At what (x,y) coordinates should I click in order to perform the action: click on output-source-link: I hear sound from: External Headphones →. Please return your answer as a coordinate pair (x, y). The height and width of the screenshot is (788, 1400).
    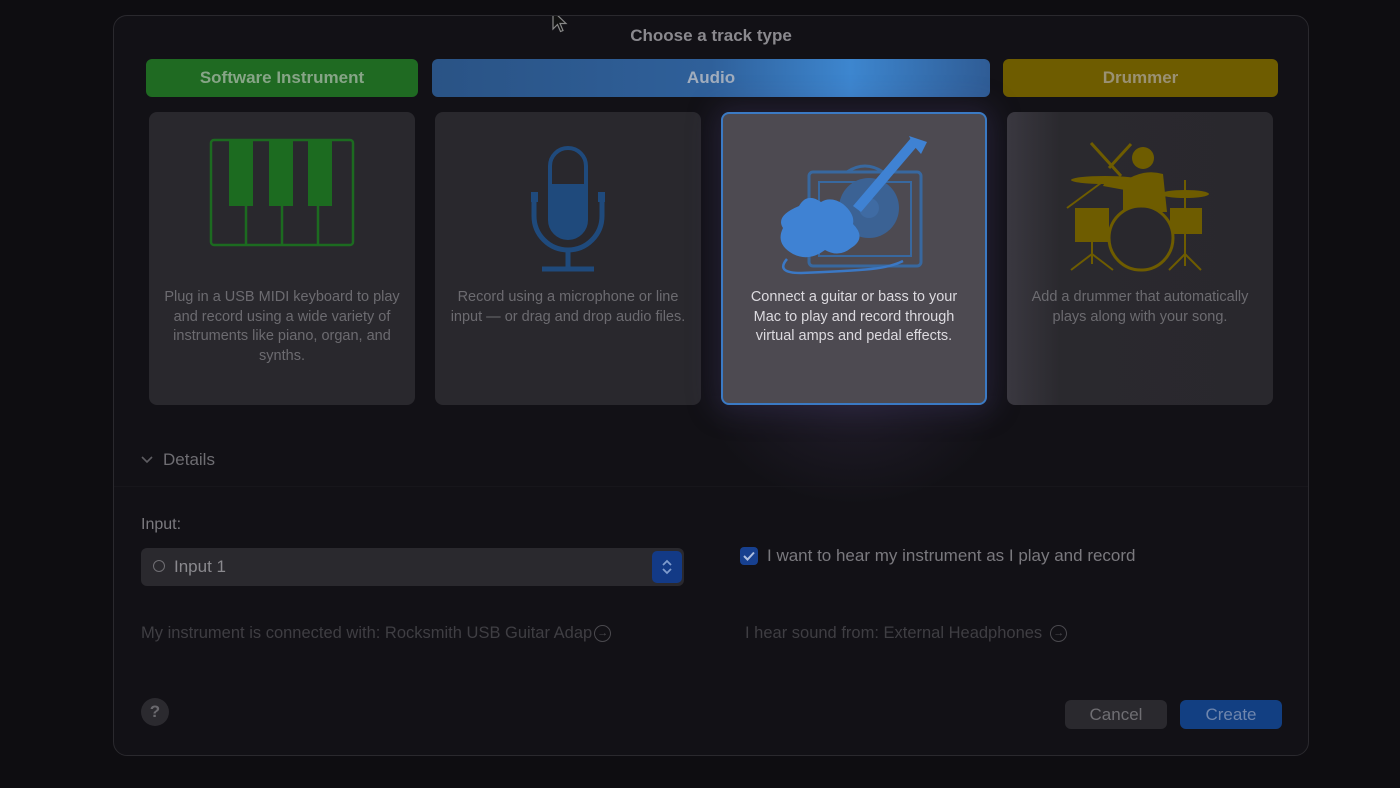
    Looking at the image, I should click on (906, 633).